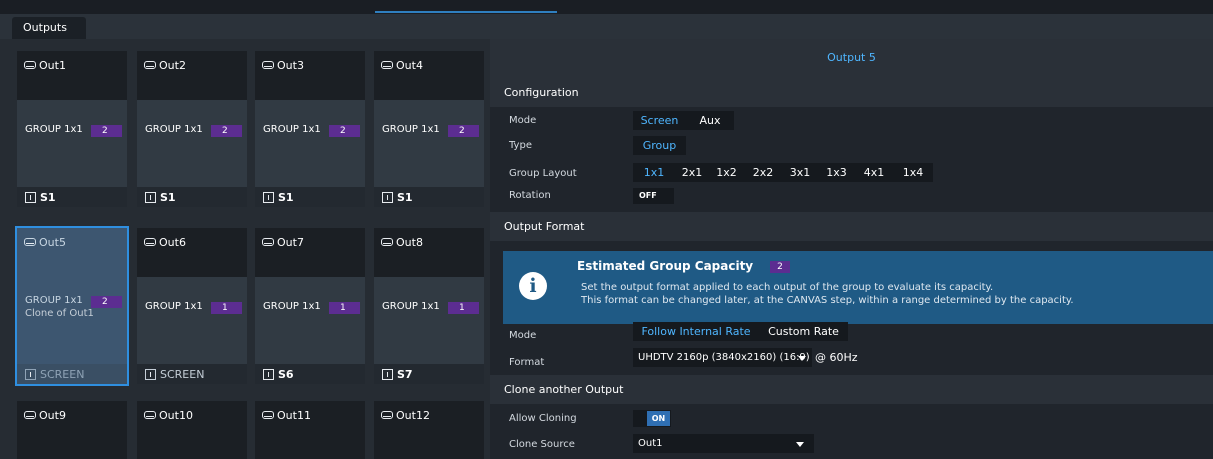 The image size is (1213, 459). I want to click on custom-rate-button: Custom Rate, so click(803, 331).